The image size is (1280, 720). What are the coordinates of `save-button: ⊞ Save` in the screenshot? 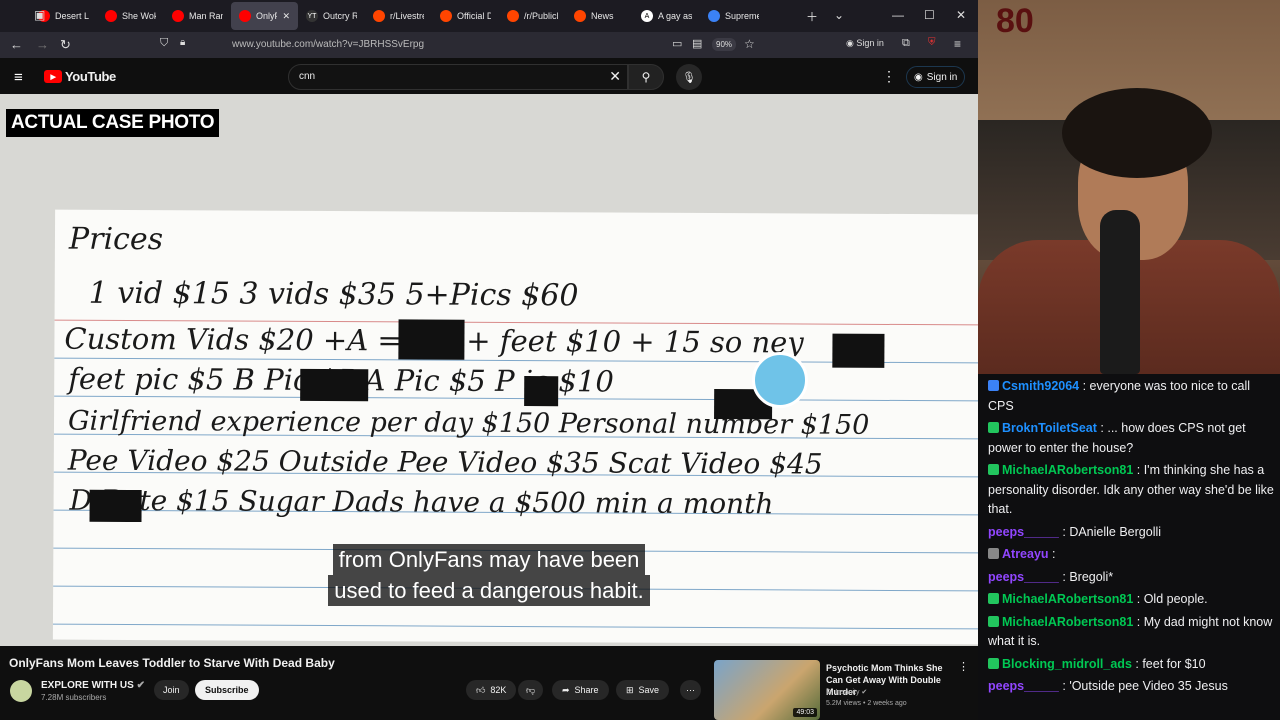 It's located at (643, 690).